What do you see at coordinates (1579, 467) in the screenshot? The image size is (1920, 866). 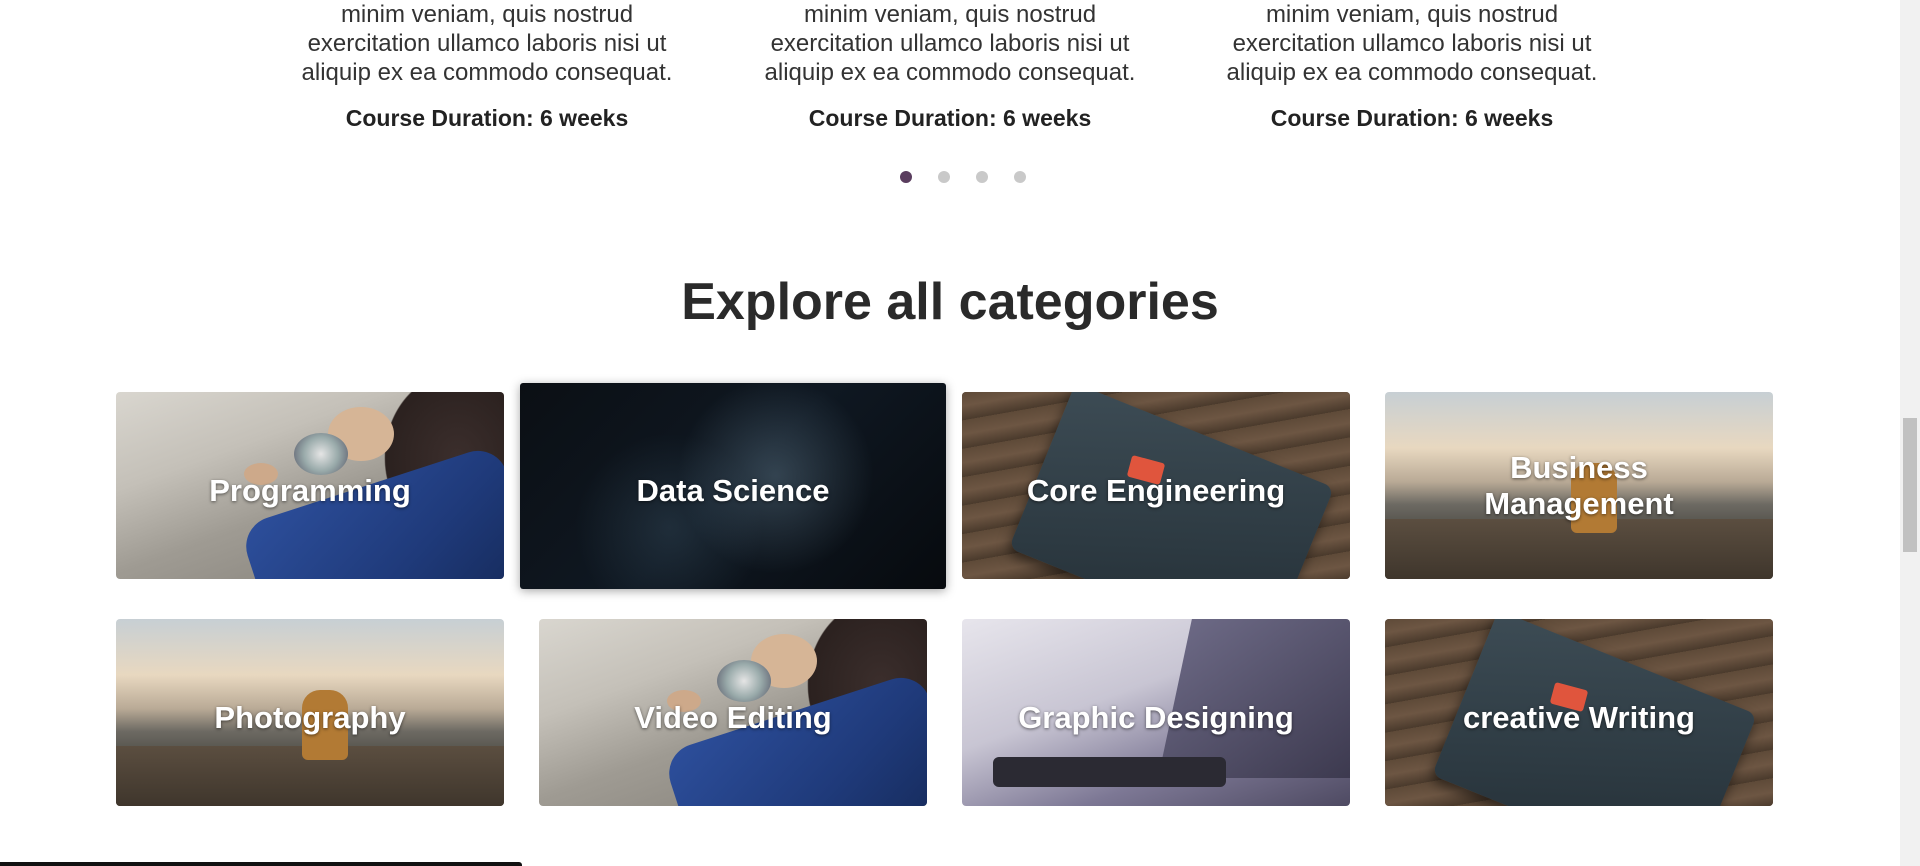 I see `category-label-line: Business` at bounding box center [1579, 467].